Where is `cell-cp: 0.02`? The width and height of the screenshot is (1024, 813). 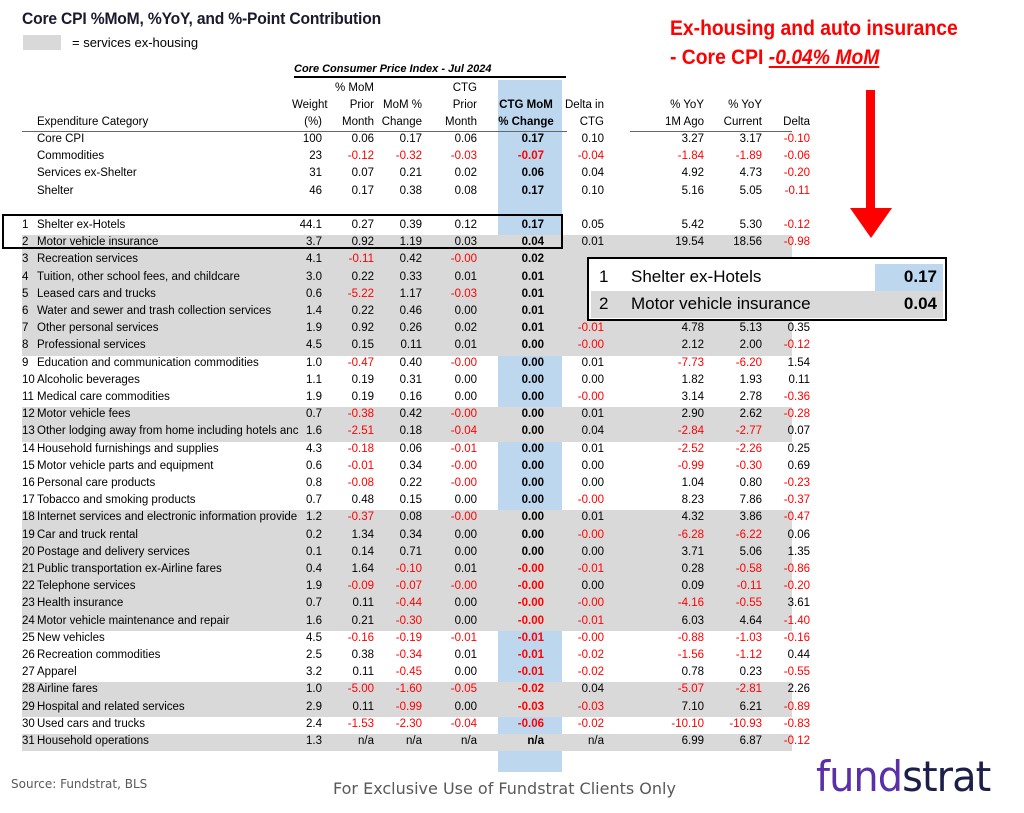 cell-cp: 0.02 is located at coordinates (465, 328).